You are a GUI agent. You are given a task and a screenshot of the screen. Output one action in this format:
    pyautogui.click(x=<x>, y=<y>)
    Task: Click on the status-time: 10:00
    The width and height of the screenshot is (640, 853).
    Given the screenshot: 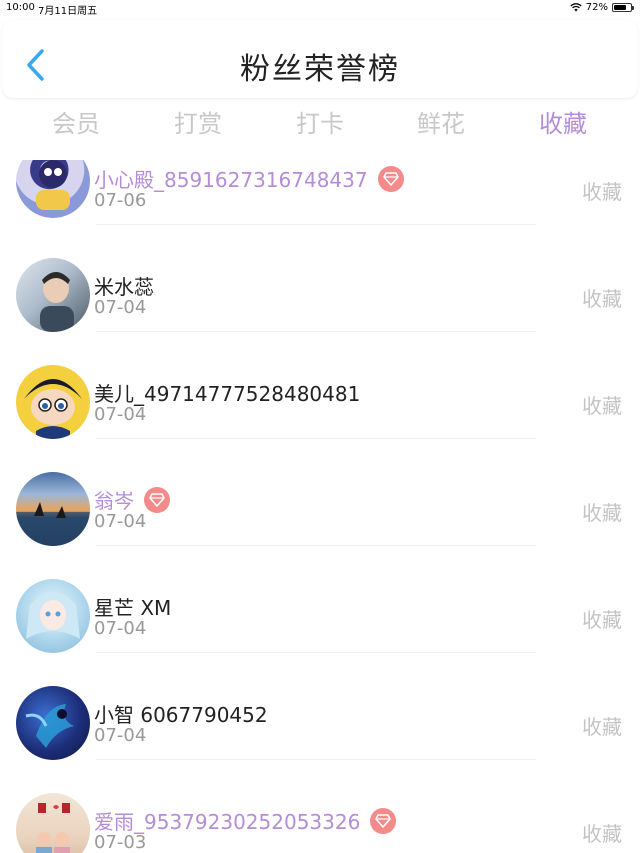 What is the action you would take?
    pyautogui.click(x=20, y=7)
    